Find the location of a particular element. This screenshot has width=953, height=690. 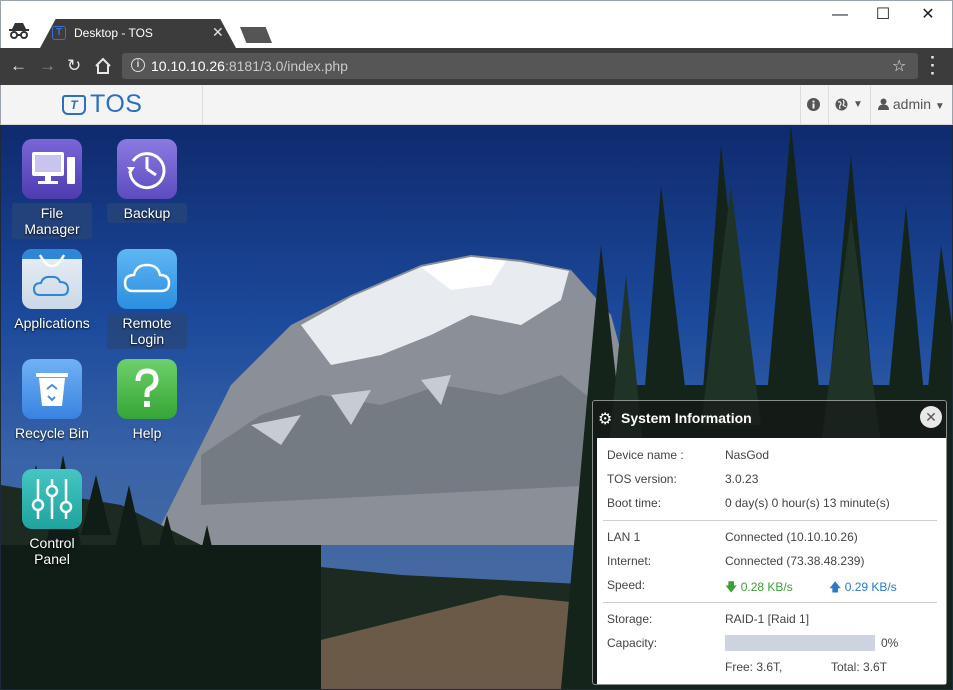

app-label: Help is located at coordinates (147, 433).